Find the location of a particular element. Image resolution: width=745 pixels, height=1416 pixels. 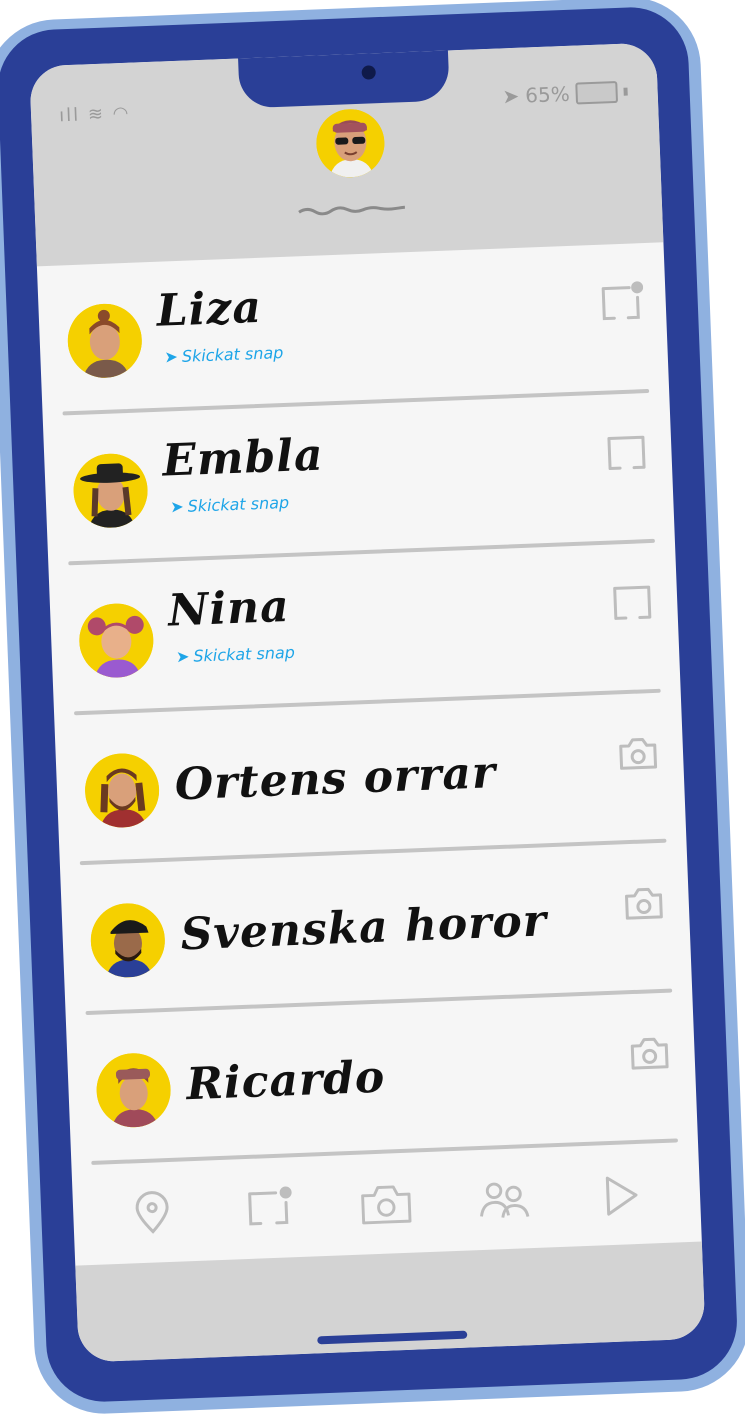

nav-chat-button is located at coordinates (269, 1208).